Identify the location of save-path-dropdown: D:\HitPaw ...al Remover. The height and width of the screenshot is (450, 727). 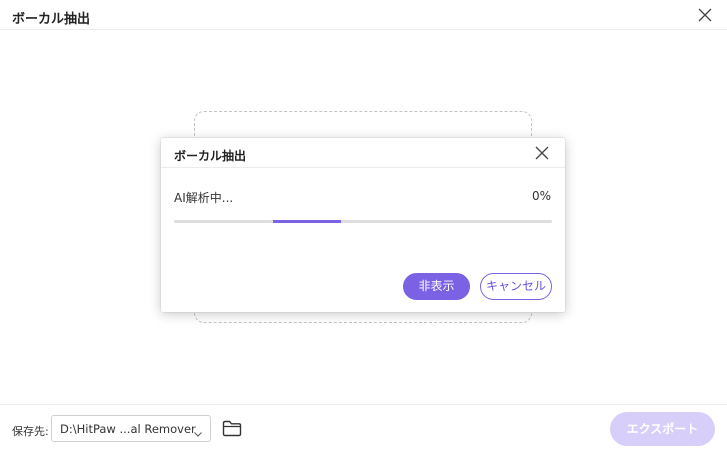
(131, 428).